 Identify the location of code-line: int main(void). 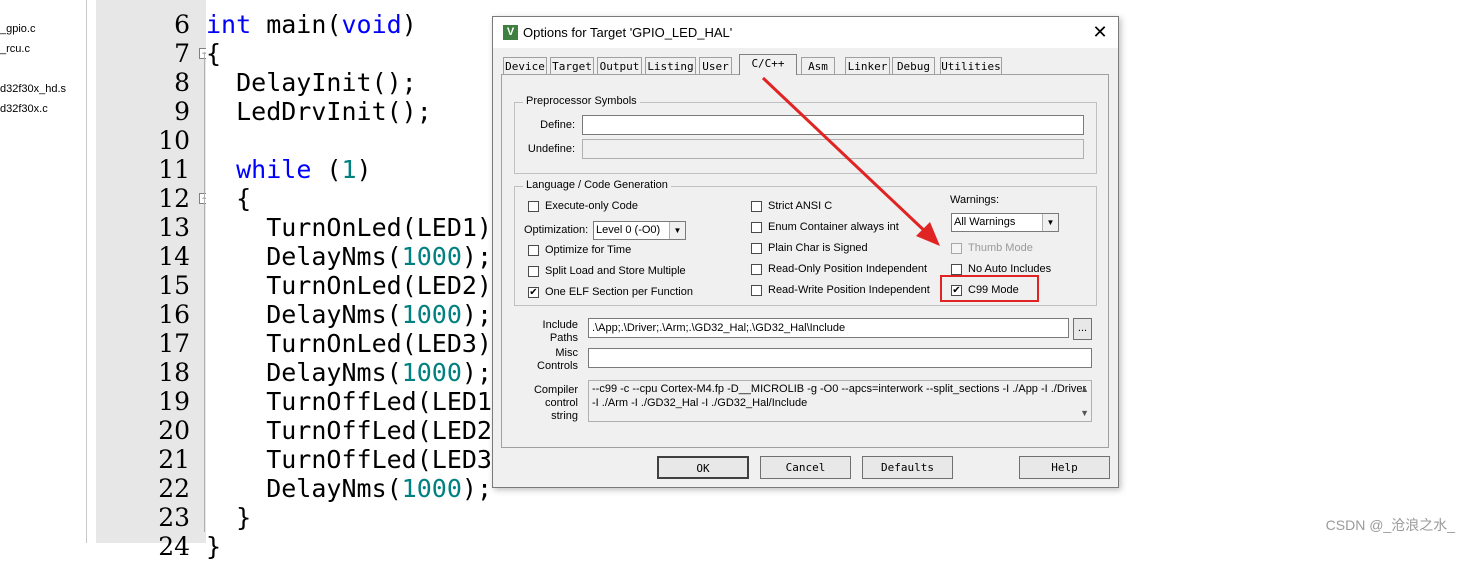
(311, 24).